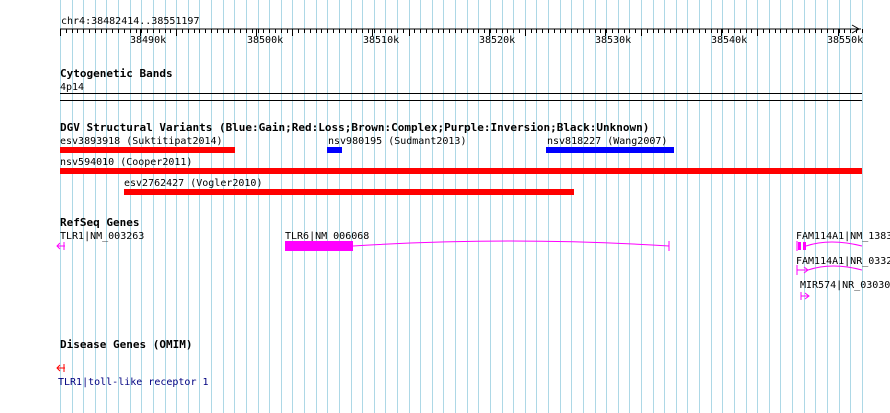 The image size is (890, 413). Describe the element at coordinates (829, 270) in the screenshot. I see `gene-model-fam114a1-nr` at that location.